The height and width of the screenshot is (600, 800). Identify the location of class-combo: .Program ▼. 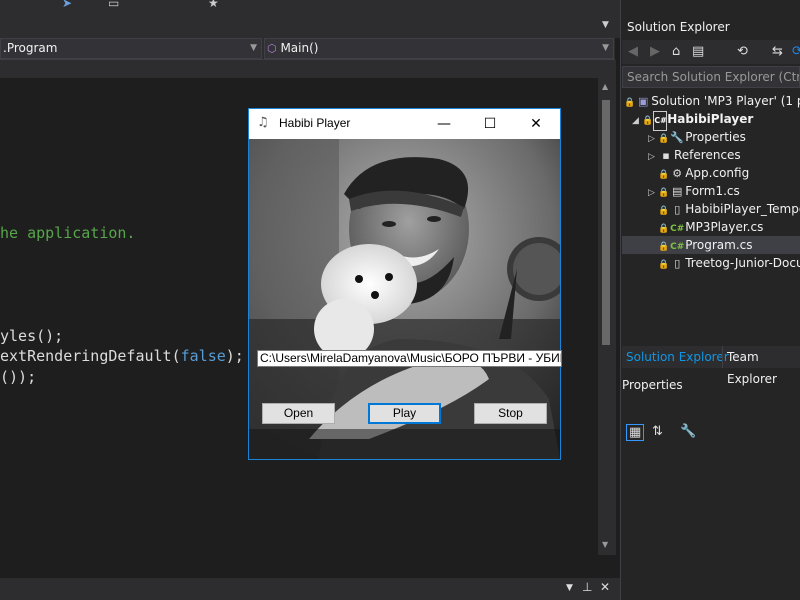
(131, 48).